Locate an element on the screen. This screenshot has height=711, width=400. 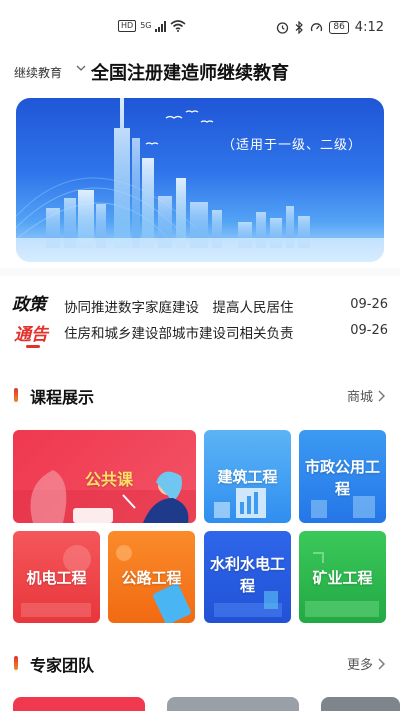
policy-badge: 政策 通告 is located at coordinates (34, 320).